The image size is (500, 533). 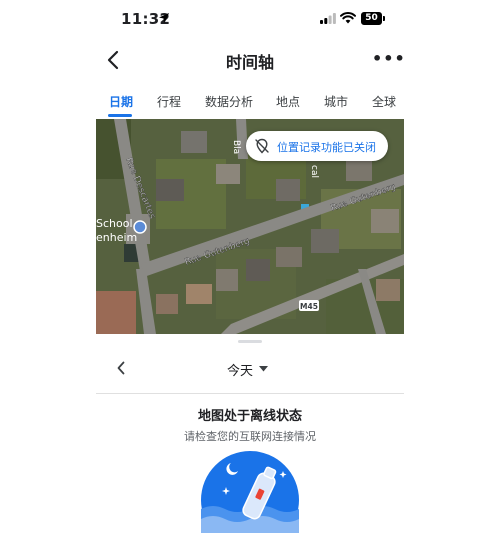 What do you see at coordinates (114, 223) in the screenshot?
I see `map-label-school: School` at bounding box center [114, 223].